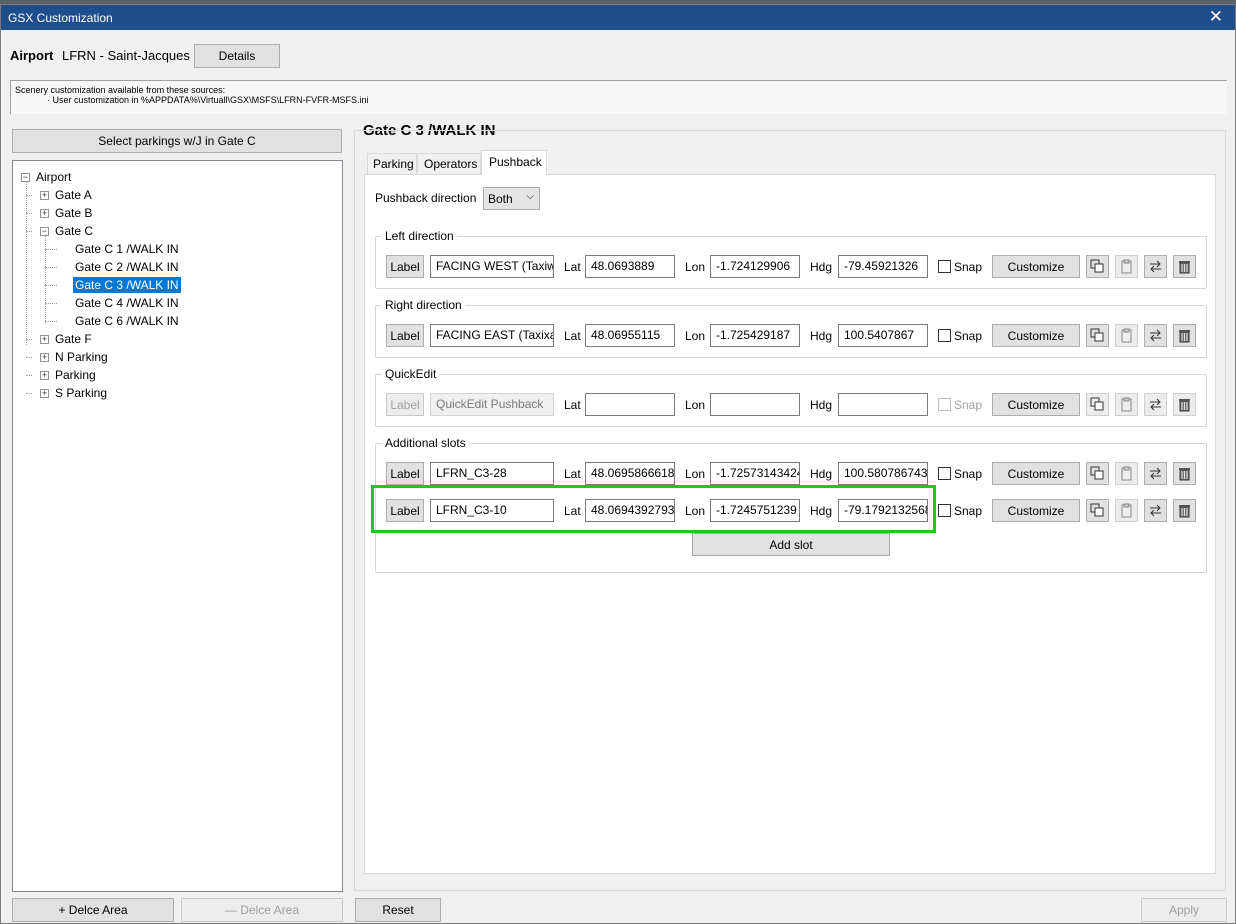 This screenshot has height=924, width=1236. Describe the element at coordinates (32, 55) in the screenshot. I see `airport-label: Airport` at that location.